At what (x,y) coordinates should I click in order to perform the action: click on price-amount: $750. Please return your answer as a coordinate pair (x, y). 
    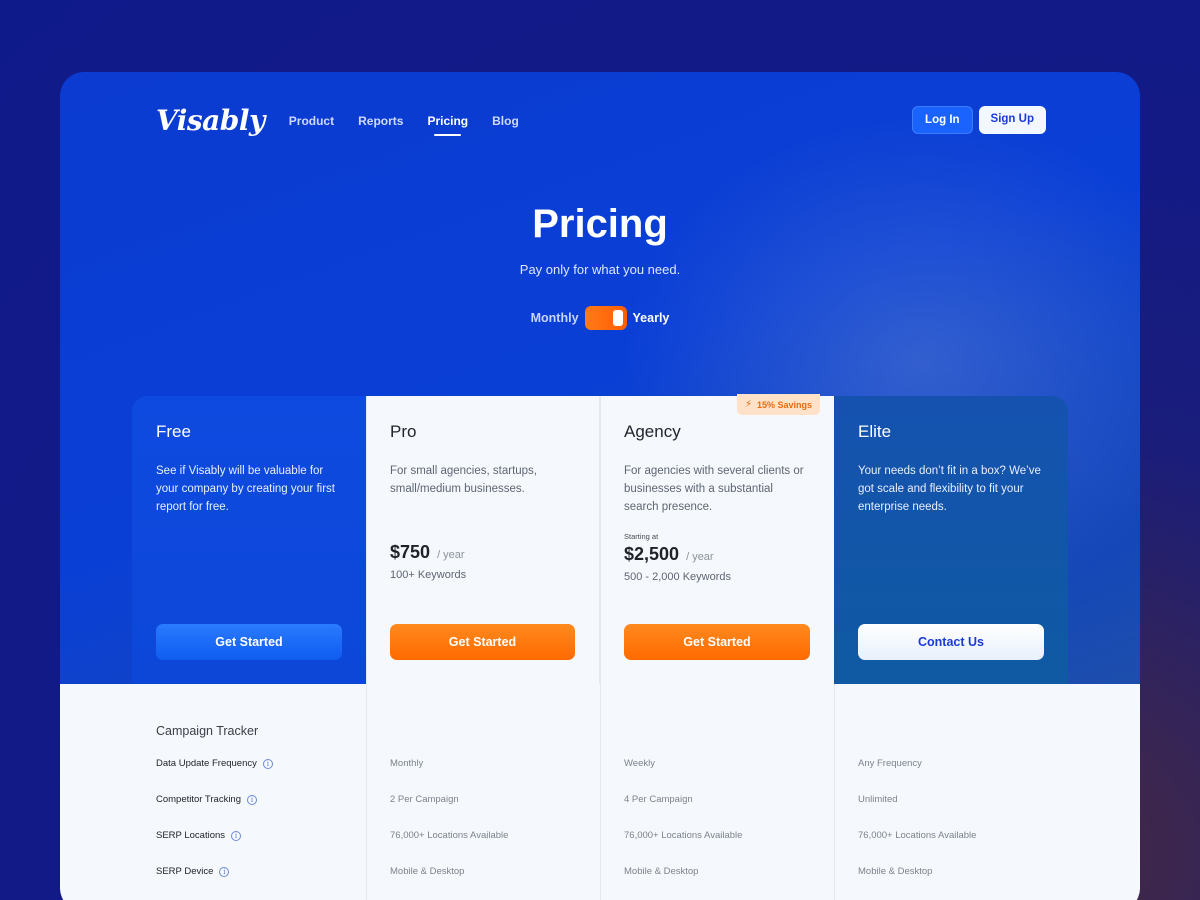
    Looking at the image, I should click on (410, 552).